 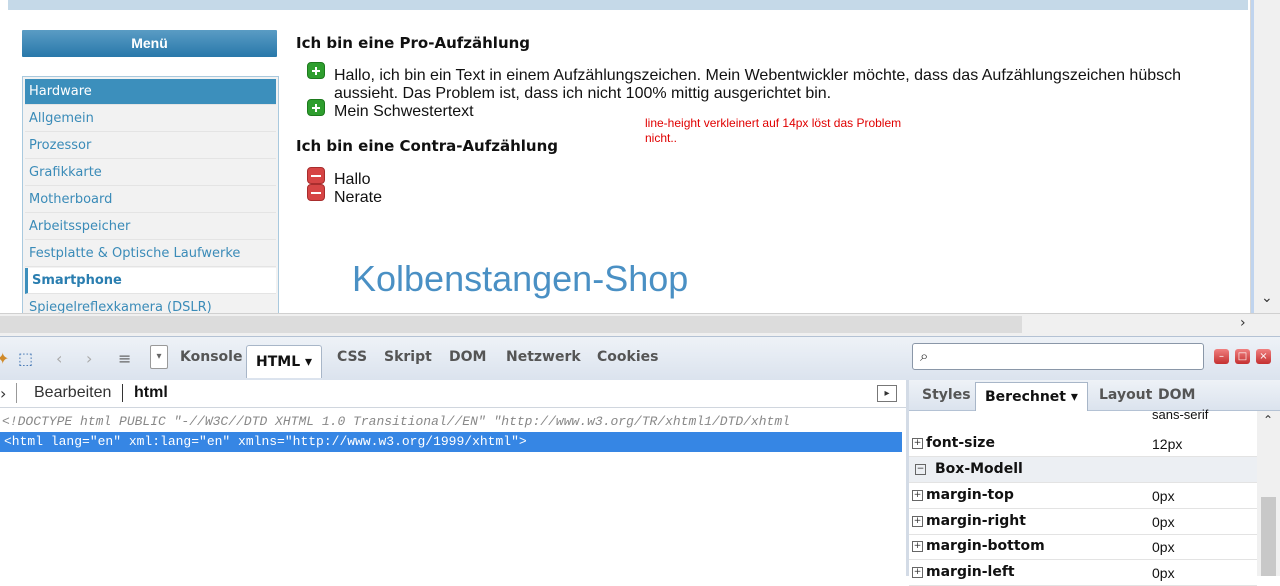 I want to click on property-value: 12px, so click(x=1167, y=444).